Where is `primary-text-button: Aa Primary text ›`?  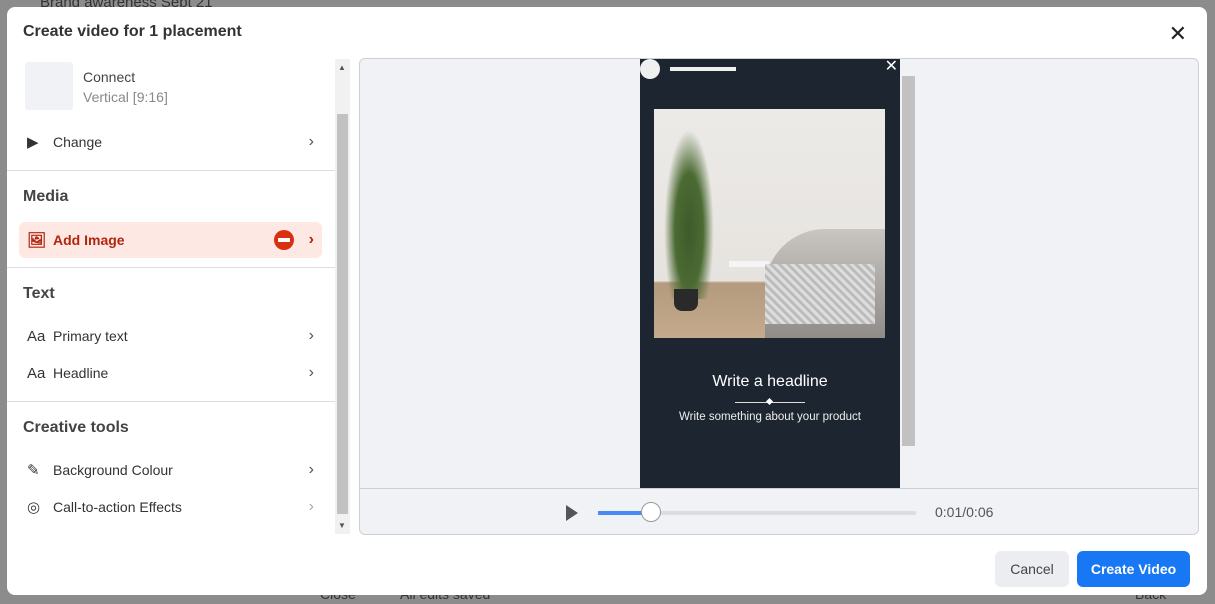
primary-text-button: Aa Primary text › is located at coordinates (170, 336).